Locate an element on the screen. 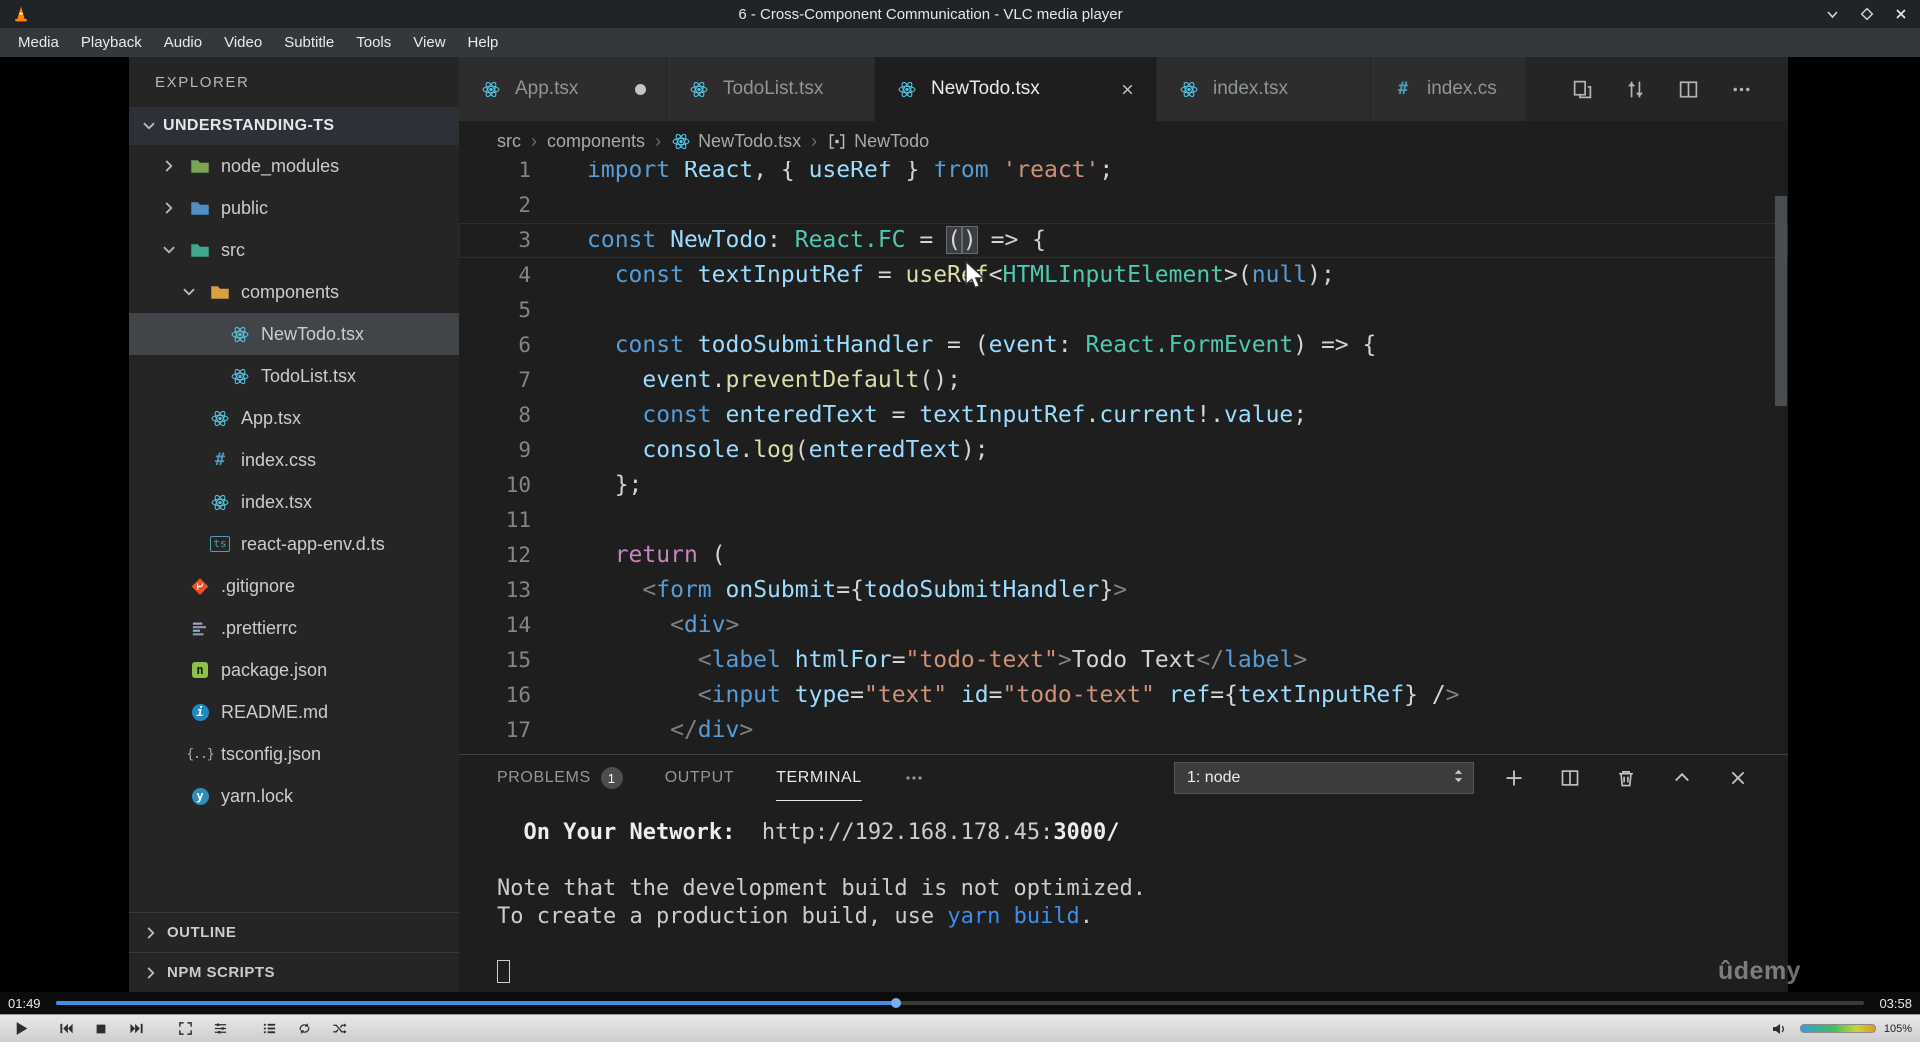  maximize-panel-icon is located at coordinates (1682, 778).